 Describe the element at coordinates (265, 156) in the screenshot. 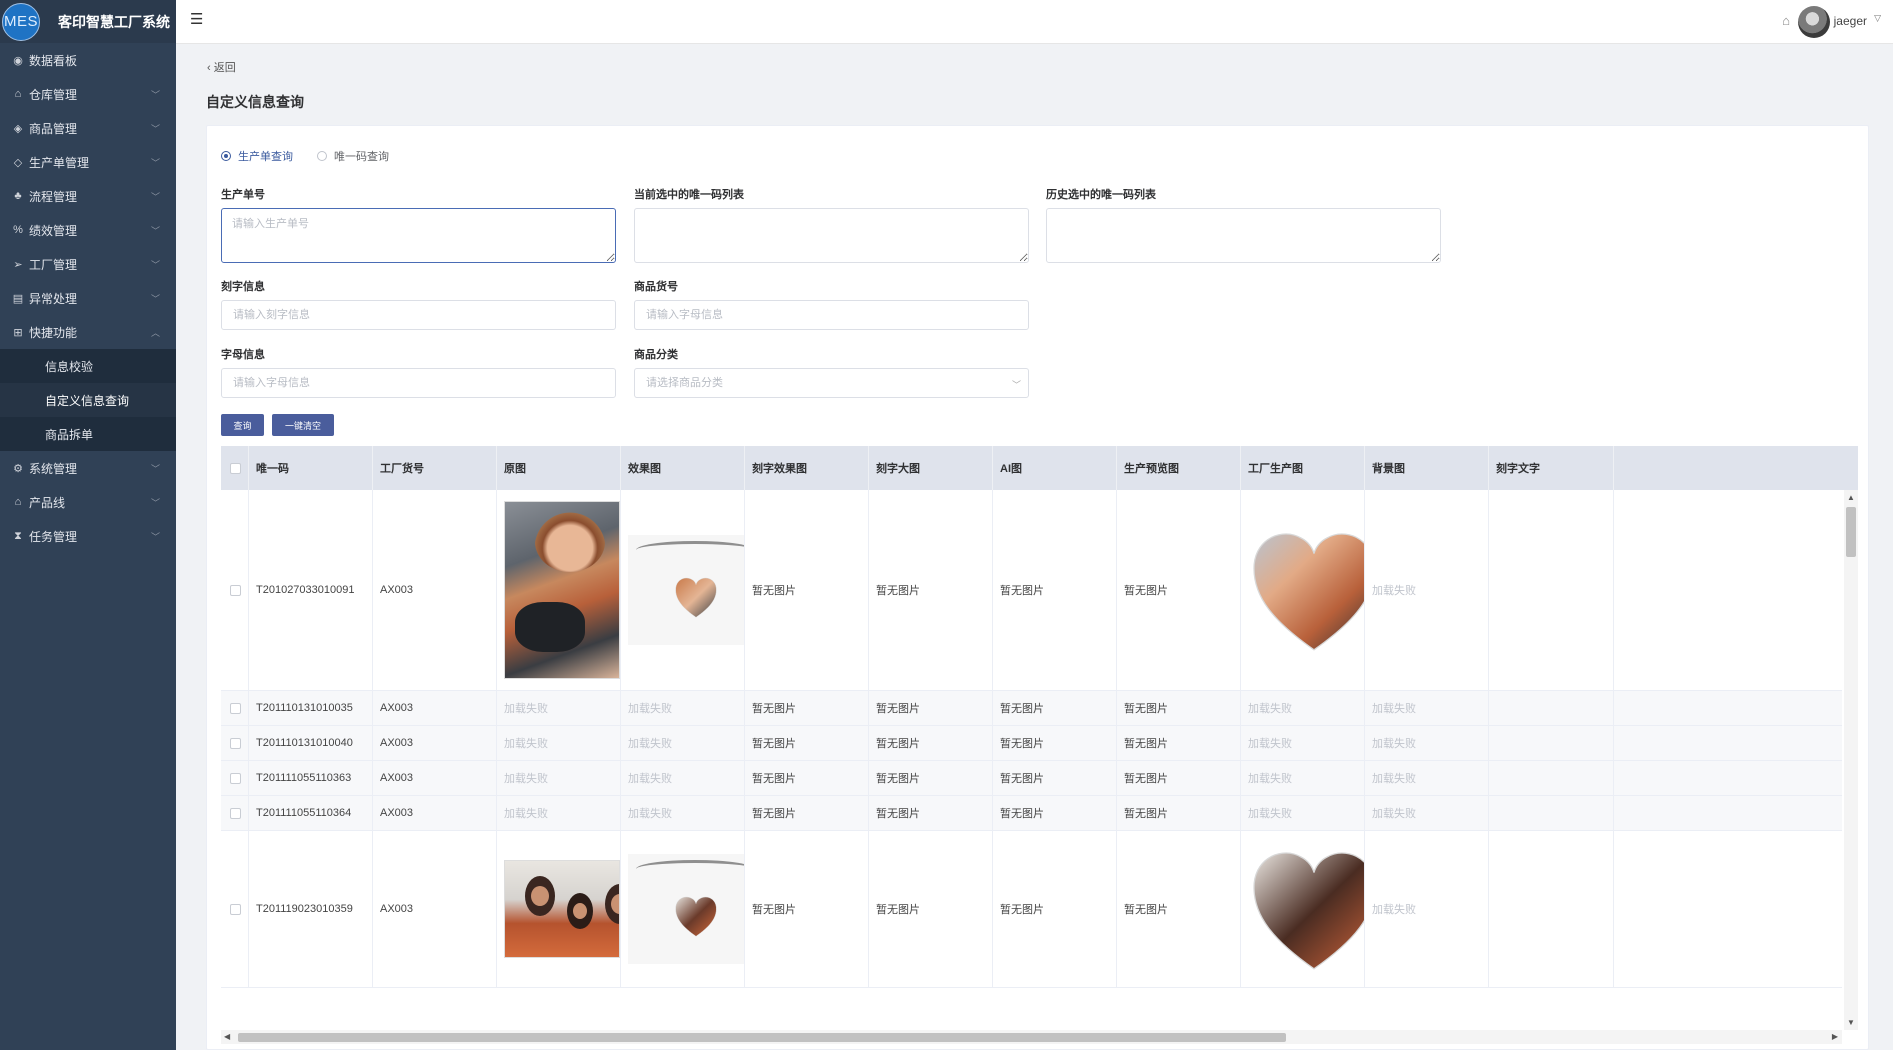

I see `radio-production-order-label: 生产单查询` at that location.